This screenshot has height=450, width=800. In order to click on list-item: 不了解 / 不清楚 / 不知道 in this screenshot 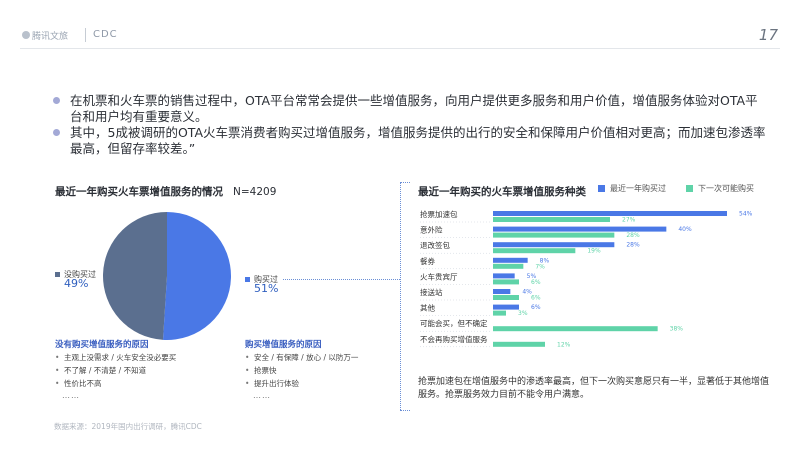, I will do `click(115, 370)`.